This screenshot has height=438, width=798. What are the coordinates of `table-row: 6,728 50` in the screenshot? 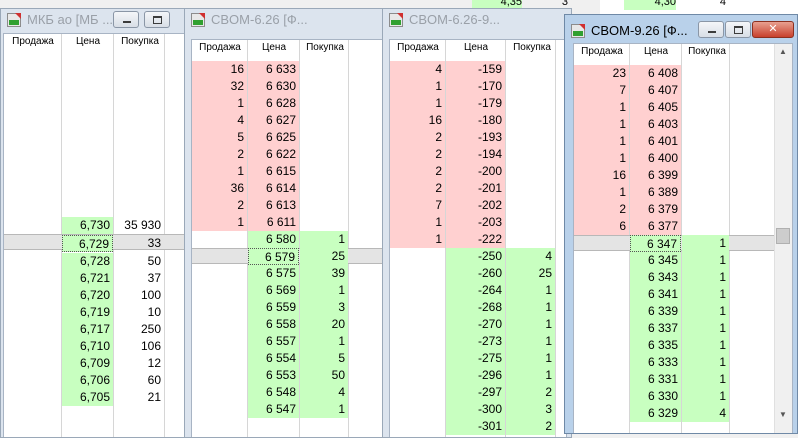 It's located at (97, 261).